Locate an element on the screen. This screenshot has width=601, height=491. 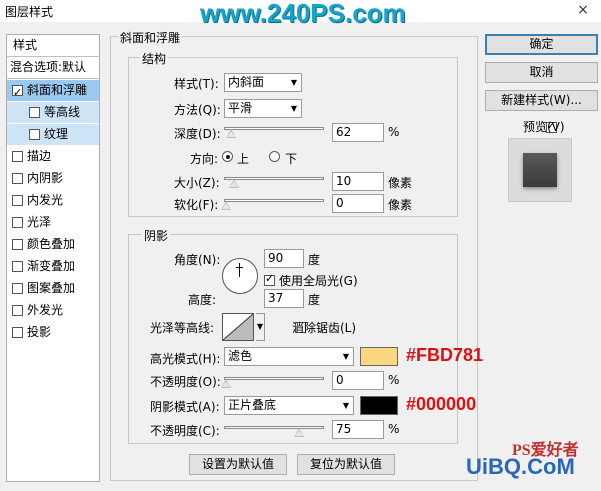
style-select: 内斜面 ▼ is located at coordinates (263, 82).